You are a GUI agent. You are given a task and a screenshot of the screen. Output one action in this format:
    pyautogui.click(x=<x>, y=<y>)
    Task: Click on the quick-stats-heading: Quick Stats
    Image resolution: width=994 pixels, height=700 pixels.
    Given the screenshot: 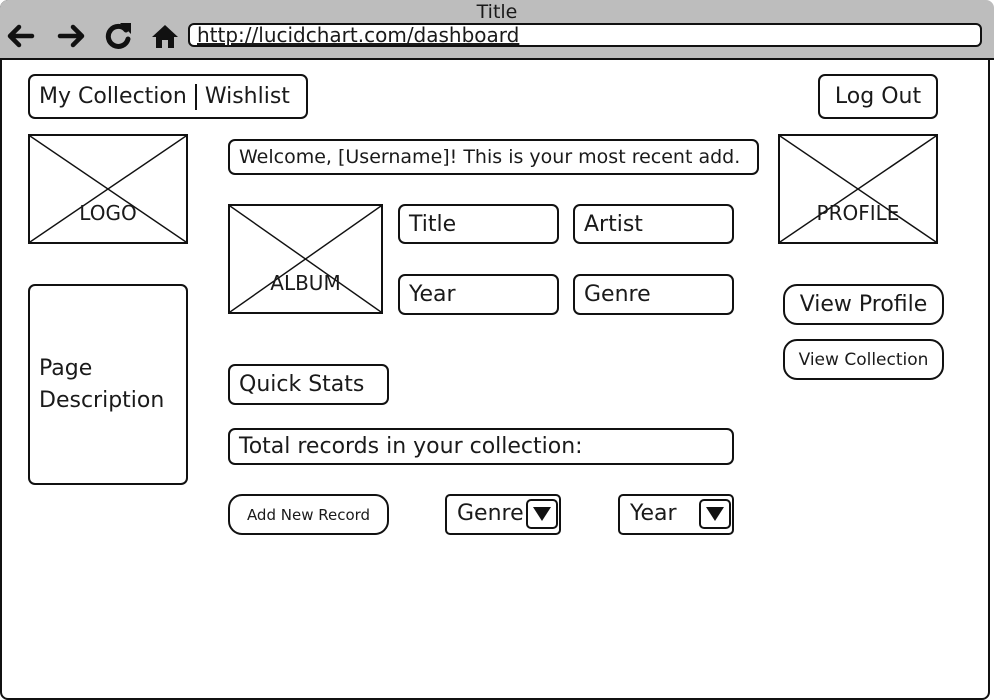 What is the action you would take?
    pyautogui.click(x=308, y=384)
    